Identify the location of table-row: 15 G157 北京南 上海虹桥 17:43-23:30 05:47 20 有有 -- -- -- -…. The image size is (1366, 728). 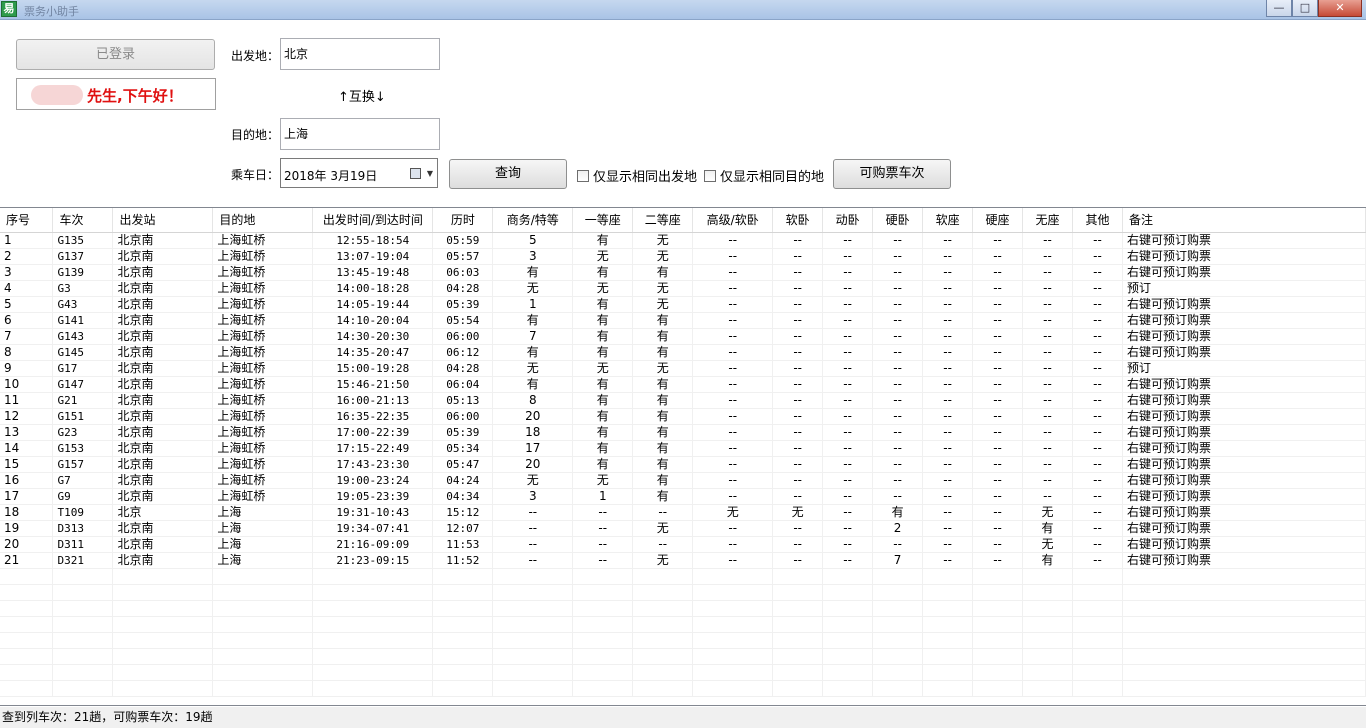
(683, 464).